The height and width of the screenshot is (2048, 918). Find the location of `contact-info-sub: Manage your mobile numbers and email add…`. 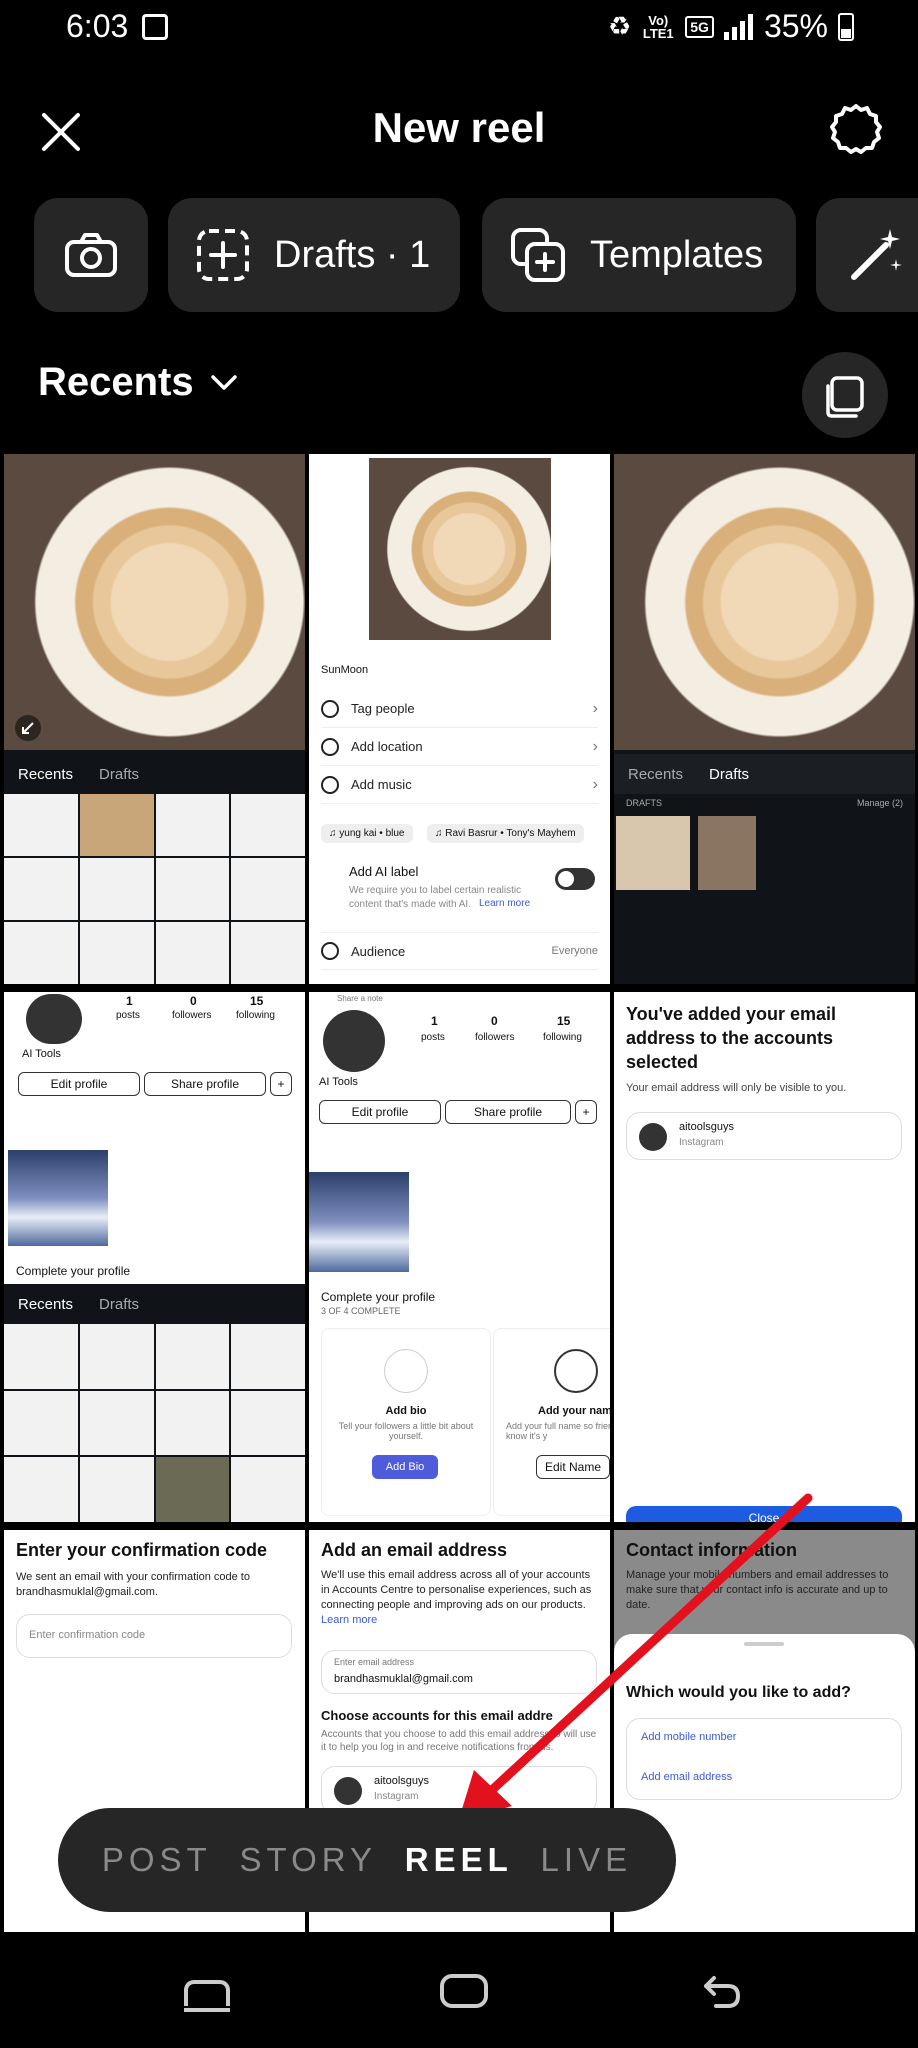

contact-info-sub: Manage your mobile numbers and email add… is located at coordinates (757, 1590).